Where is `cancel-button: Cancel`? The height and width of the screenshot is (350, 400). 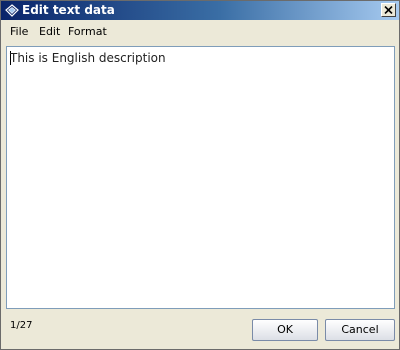 cancel-button: Cancel is located at coordinates (360, 330).